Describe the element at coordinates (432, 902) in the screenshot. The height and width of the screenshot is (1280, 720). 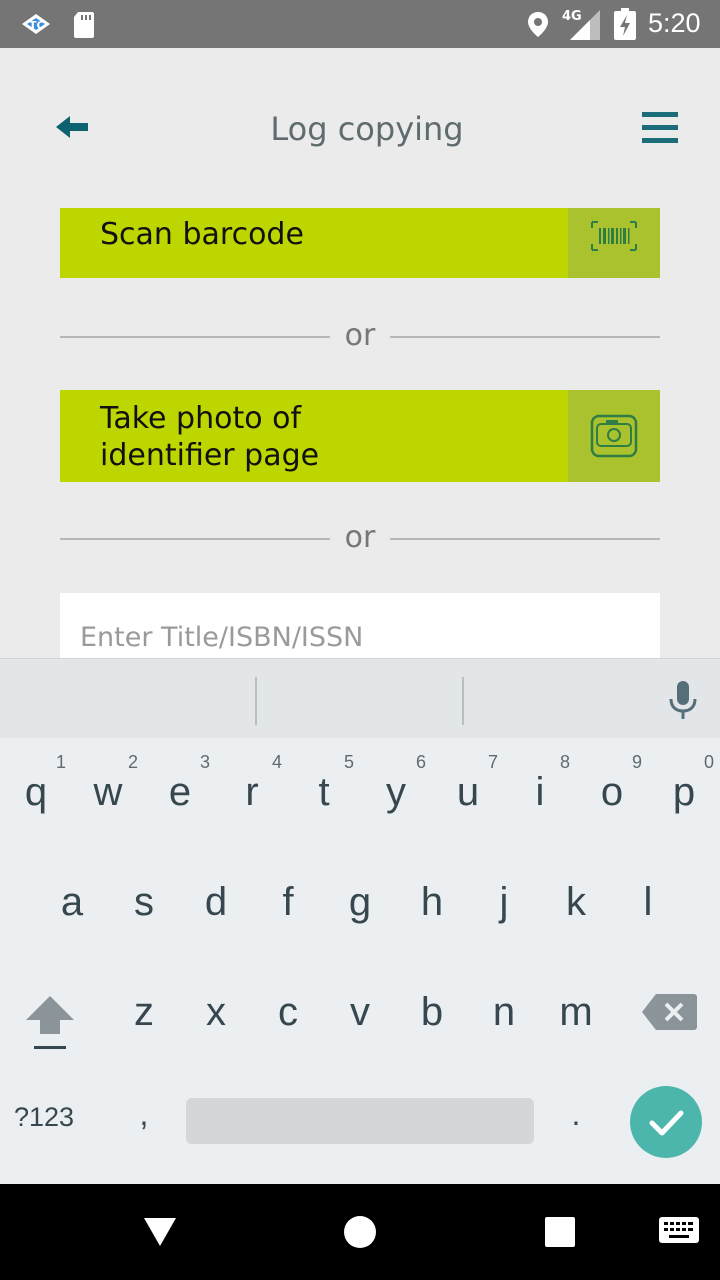
I see `key-label: h` at that location.